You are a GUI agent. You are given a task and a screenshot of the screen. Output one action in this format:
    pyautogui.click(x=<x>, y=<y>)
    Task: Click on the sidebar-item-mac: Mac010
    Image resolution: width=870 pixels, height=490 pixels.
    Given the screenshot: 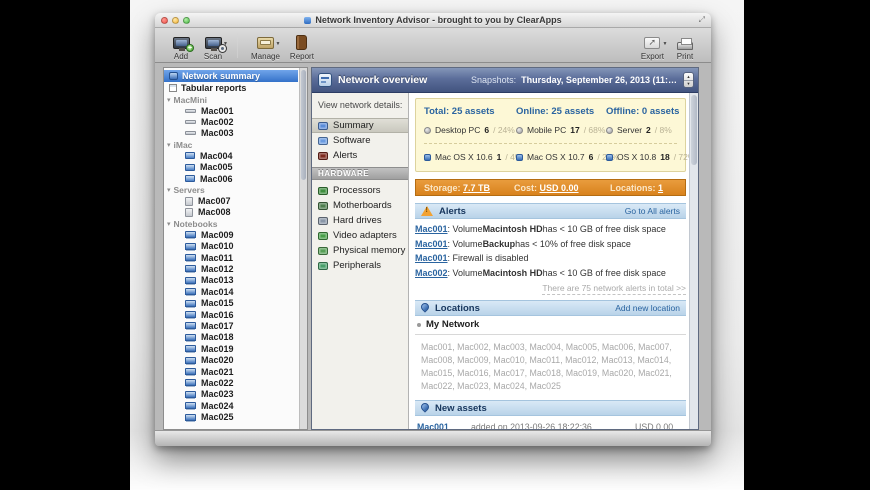 What is the action you would take?
    pyautogui.click(x=231, y=246)
    